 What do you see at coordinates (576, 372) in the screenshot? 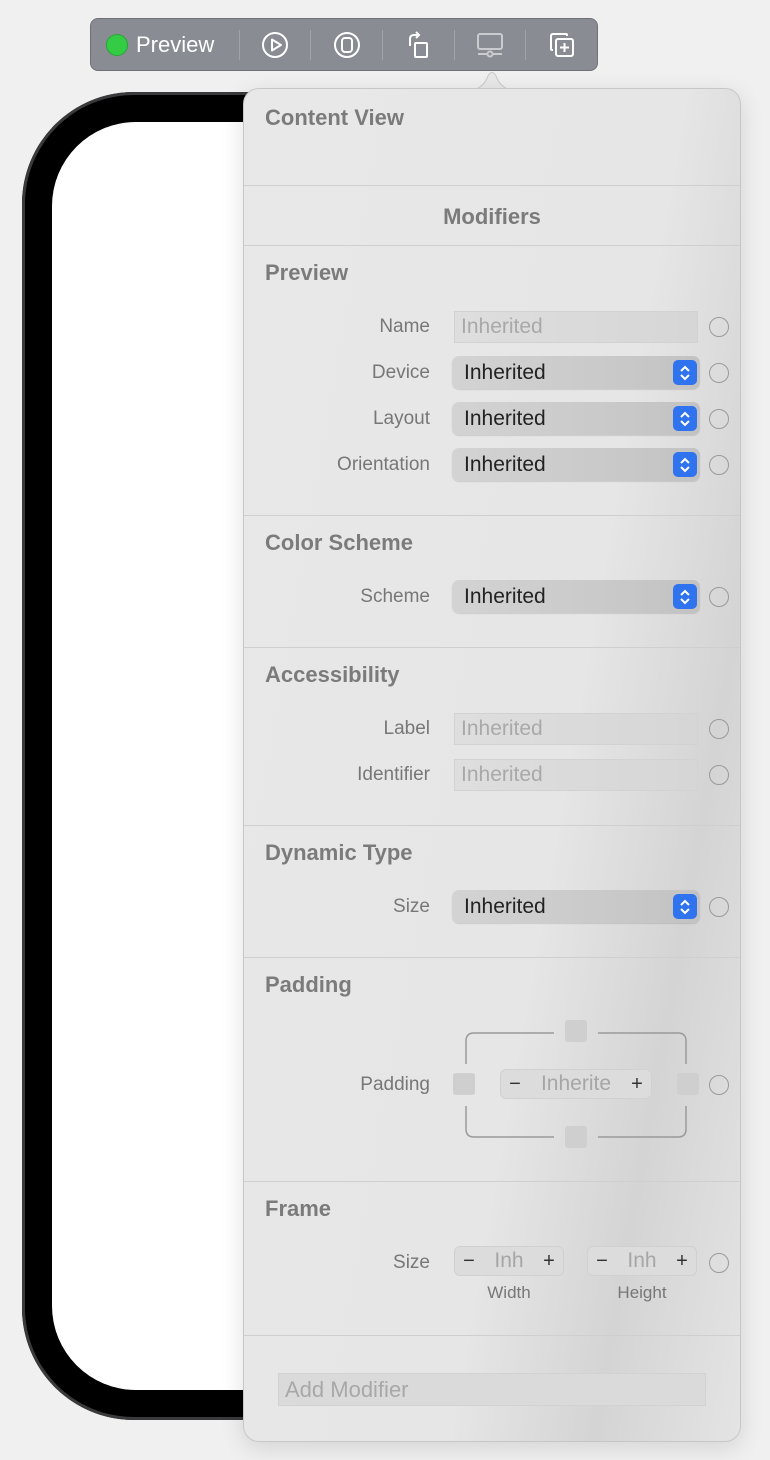
I see `device-popup-button: Inherited` at bounding box center [576, 372].